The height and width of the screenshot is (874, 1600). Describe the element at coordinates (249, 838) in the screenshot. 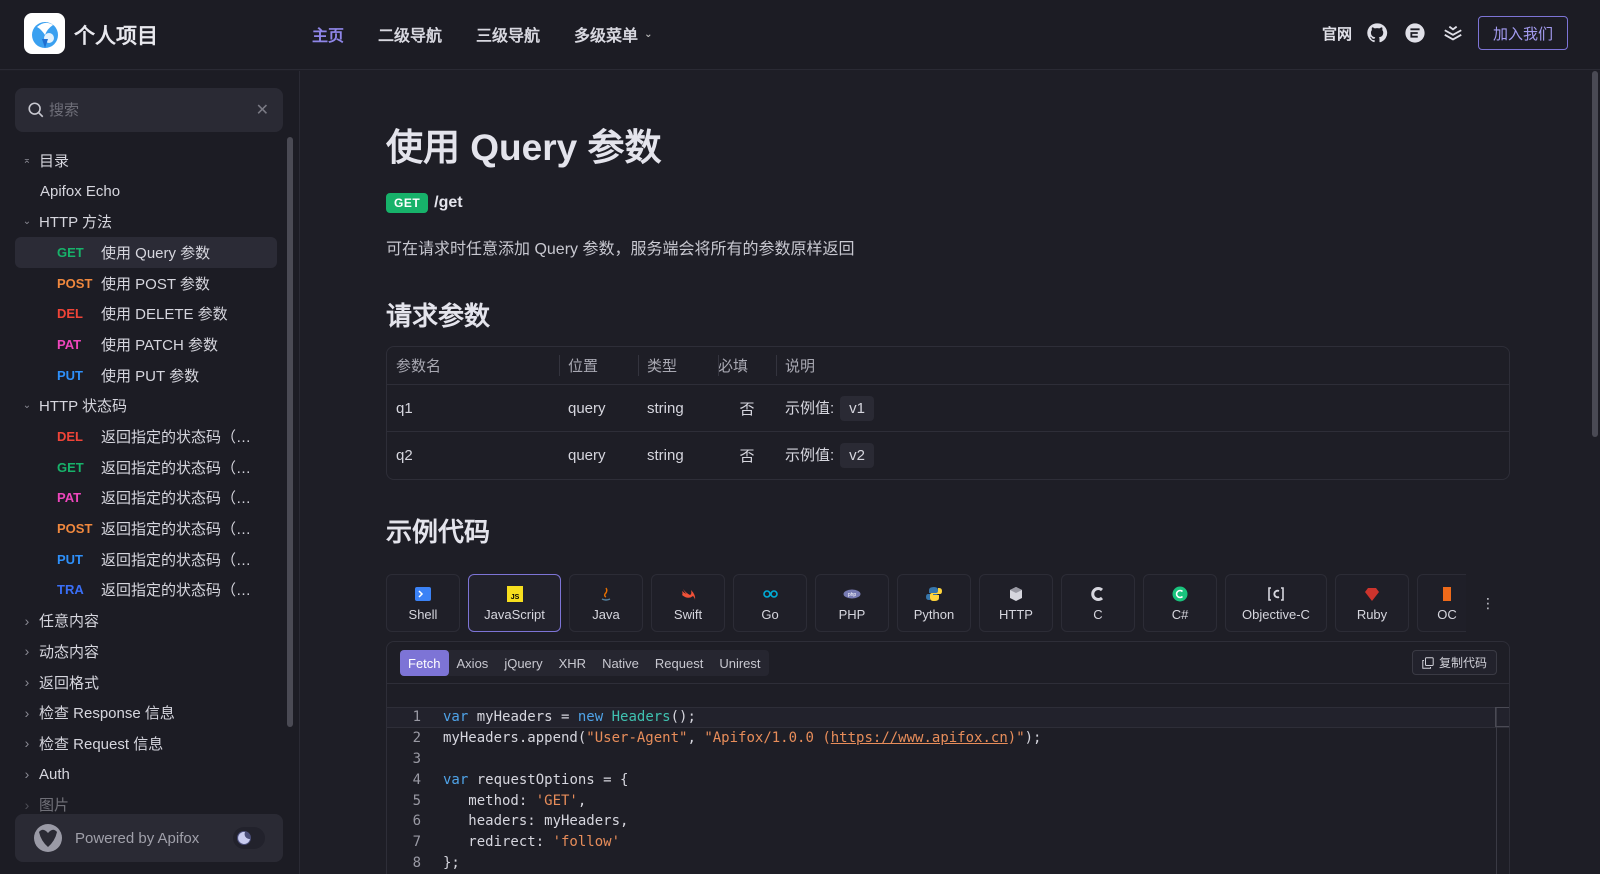

I see `theme-toggle` at that location.